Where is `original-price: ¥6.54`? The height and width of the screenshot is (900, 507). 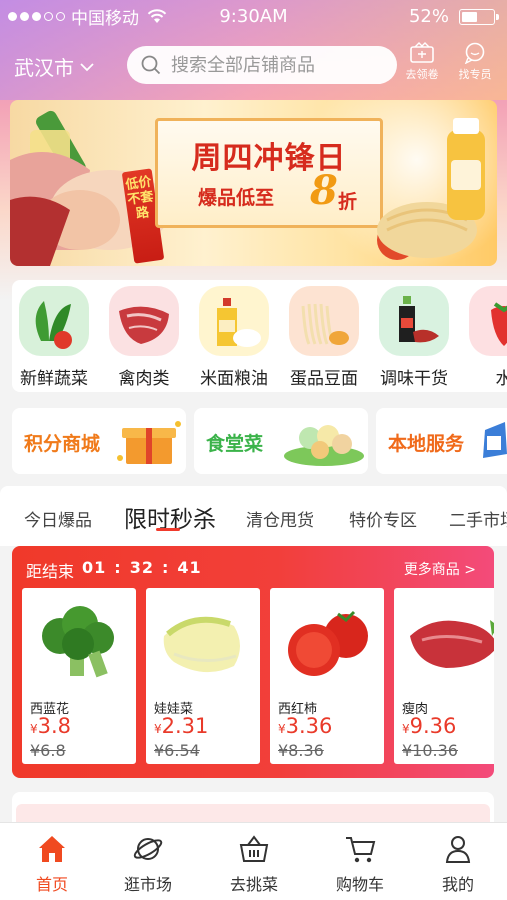 original-price: ¥6.54 is located at coordinates (177, 750).